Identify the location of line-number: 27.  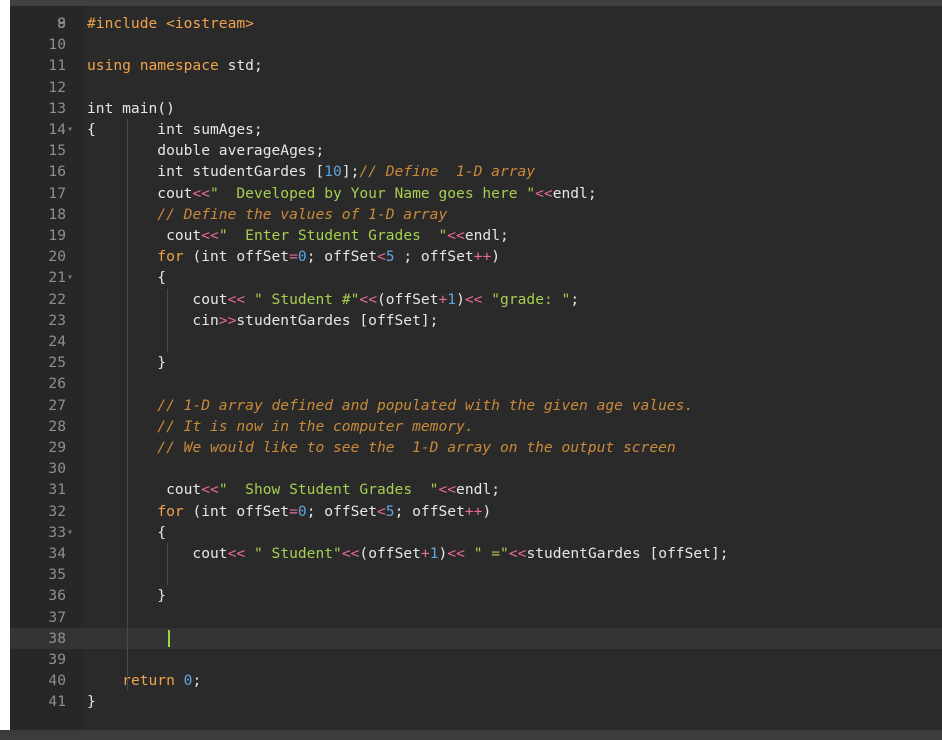
(57, 405).